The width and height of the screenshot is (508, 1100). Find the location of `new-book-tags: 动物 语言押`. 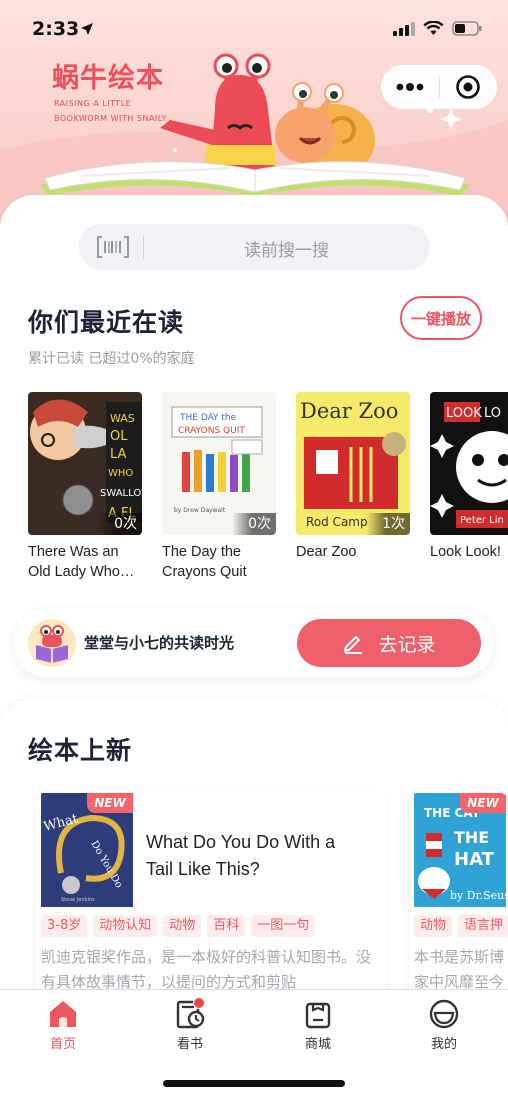

new-book-tags: 动物 语言押 is located at coordinates (461, 926).